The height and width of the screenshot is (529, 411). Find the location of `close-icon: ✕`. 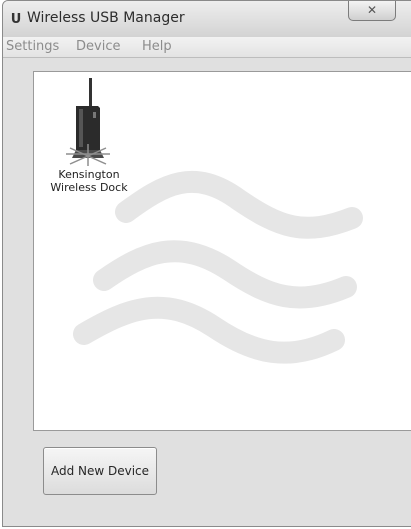

close-icon: ✕ is located at coordinates (372, 10).